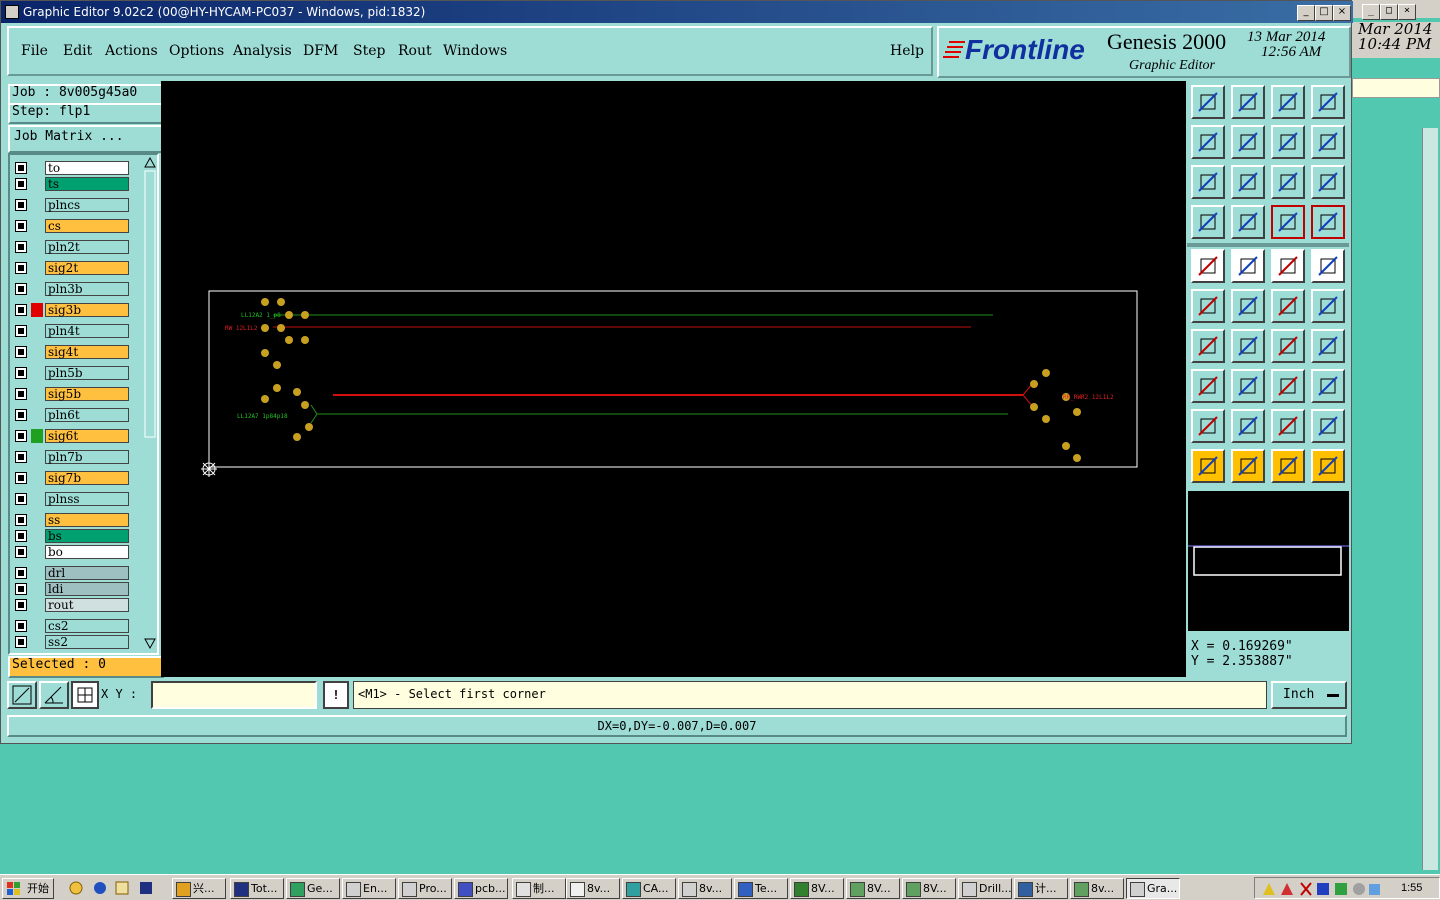 Image resolution: width=1440 pixels, height=900 pixels. What do you see at coordinates (34, 51) in the screenshot?
I see `menu-file: File` at bounding box center [34, 51].